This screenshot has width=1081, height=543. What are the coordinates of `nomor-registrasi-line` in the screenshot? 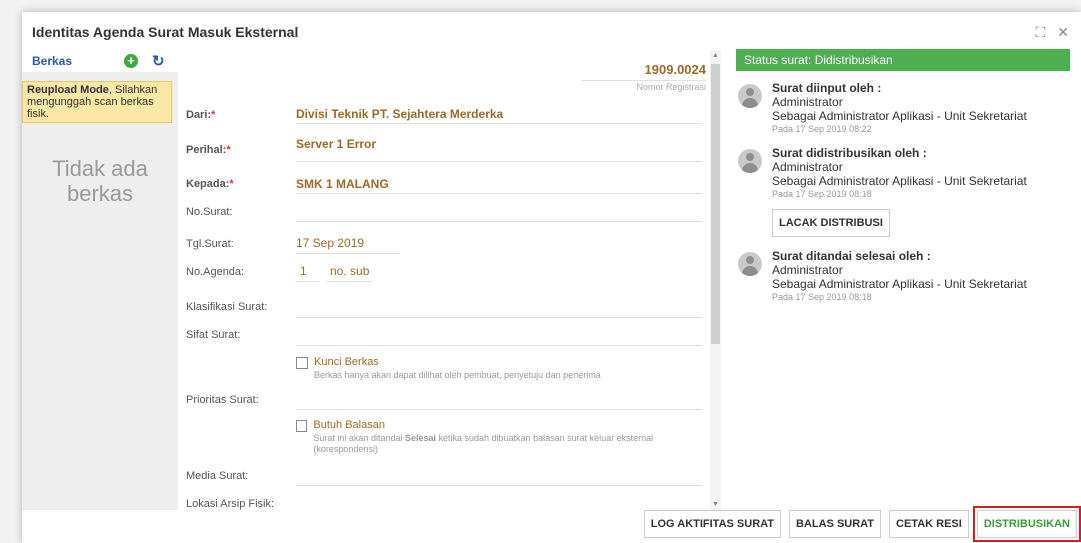 It's located at (643, 80).